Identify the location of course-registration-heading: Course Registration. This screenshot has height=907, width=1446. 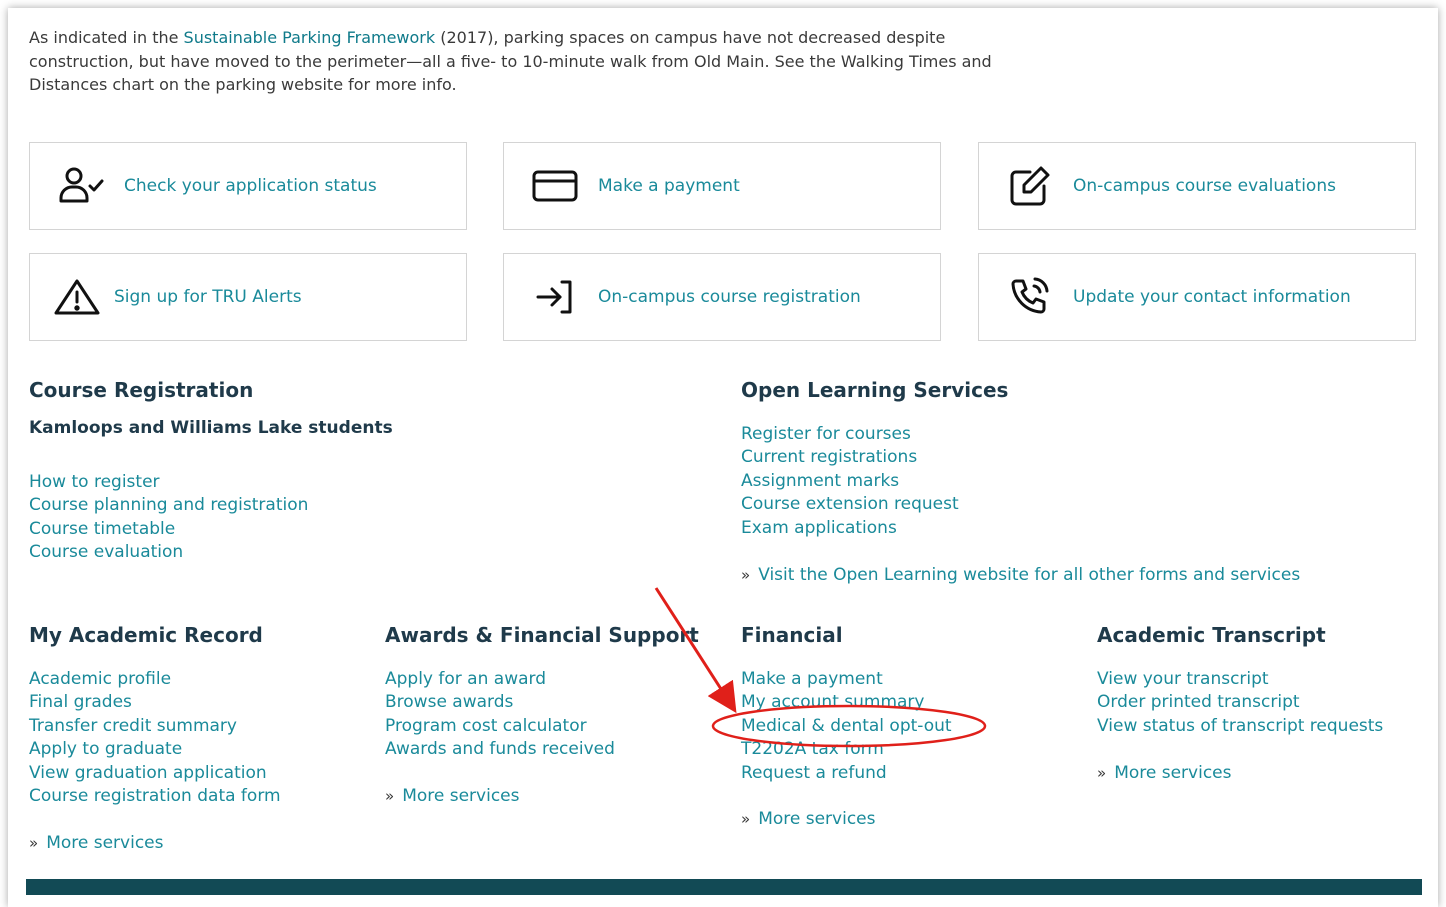
(141, 390).